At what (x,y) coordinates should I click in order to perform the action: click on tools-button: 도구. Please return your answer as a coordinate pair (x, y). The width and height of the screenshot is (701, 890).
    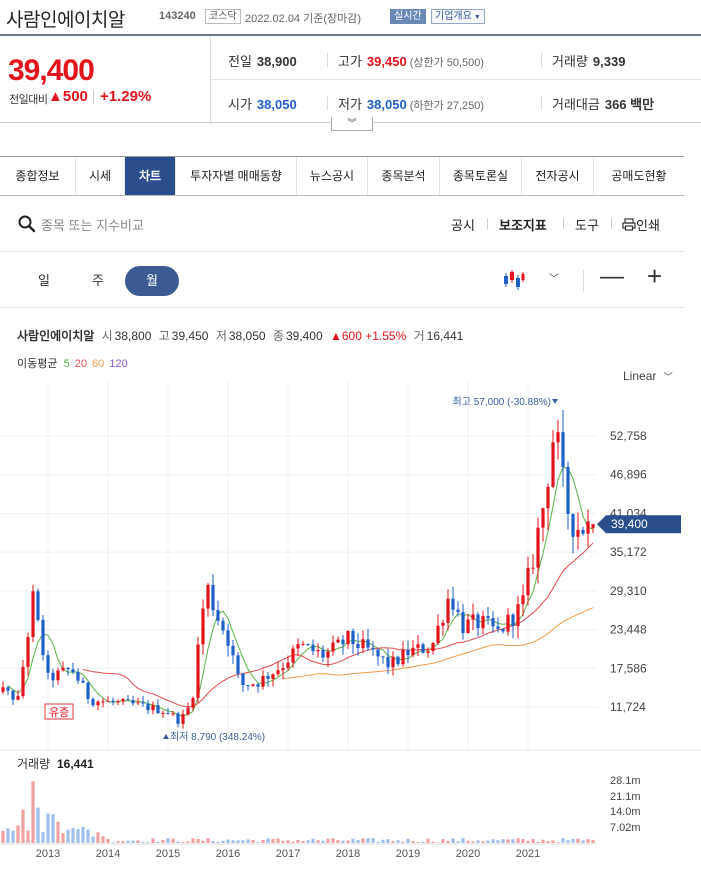
    Looking at the image, I should click on (587, 224).